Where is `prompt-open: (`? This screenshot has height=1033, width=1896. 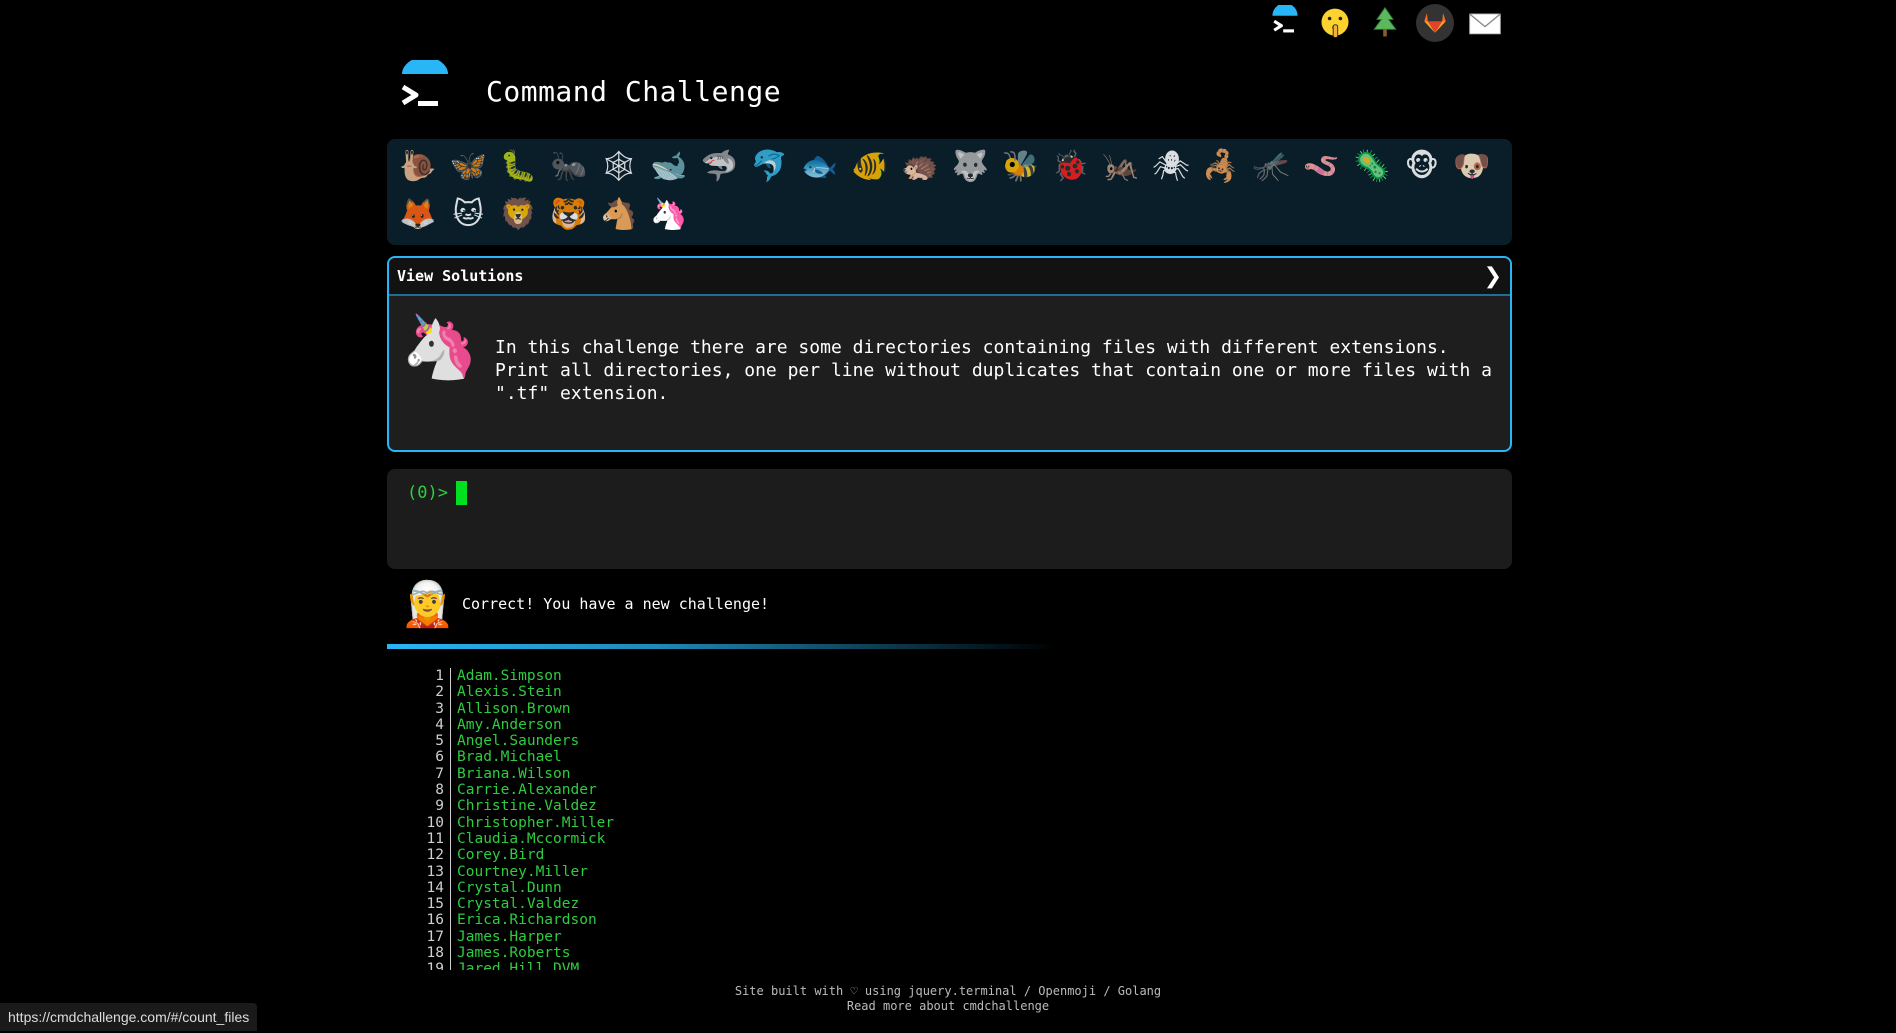
prompt-open: ( is located at coordinates (412, 493).